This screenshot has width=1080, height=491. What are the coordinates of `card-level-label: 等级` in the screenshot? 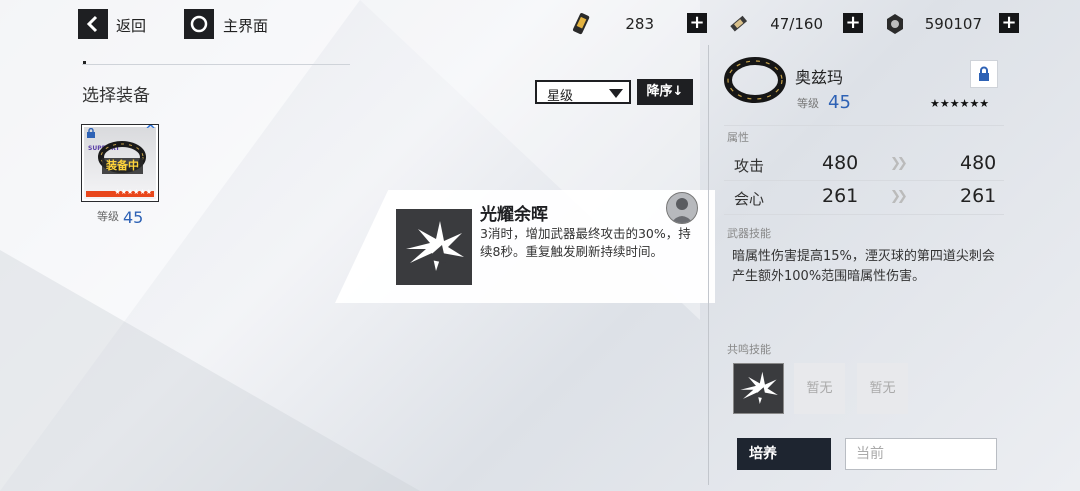 It's located at (108, 216).